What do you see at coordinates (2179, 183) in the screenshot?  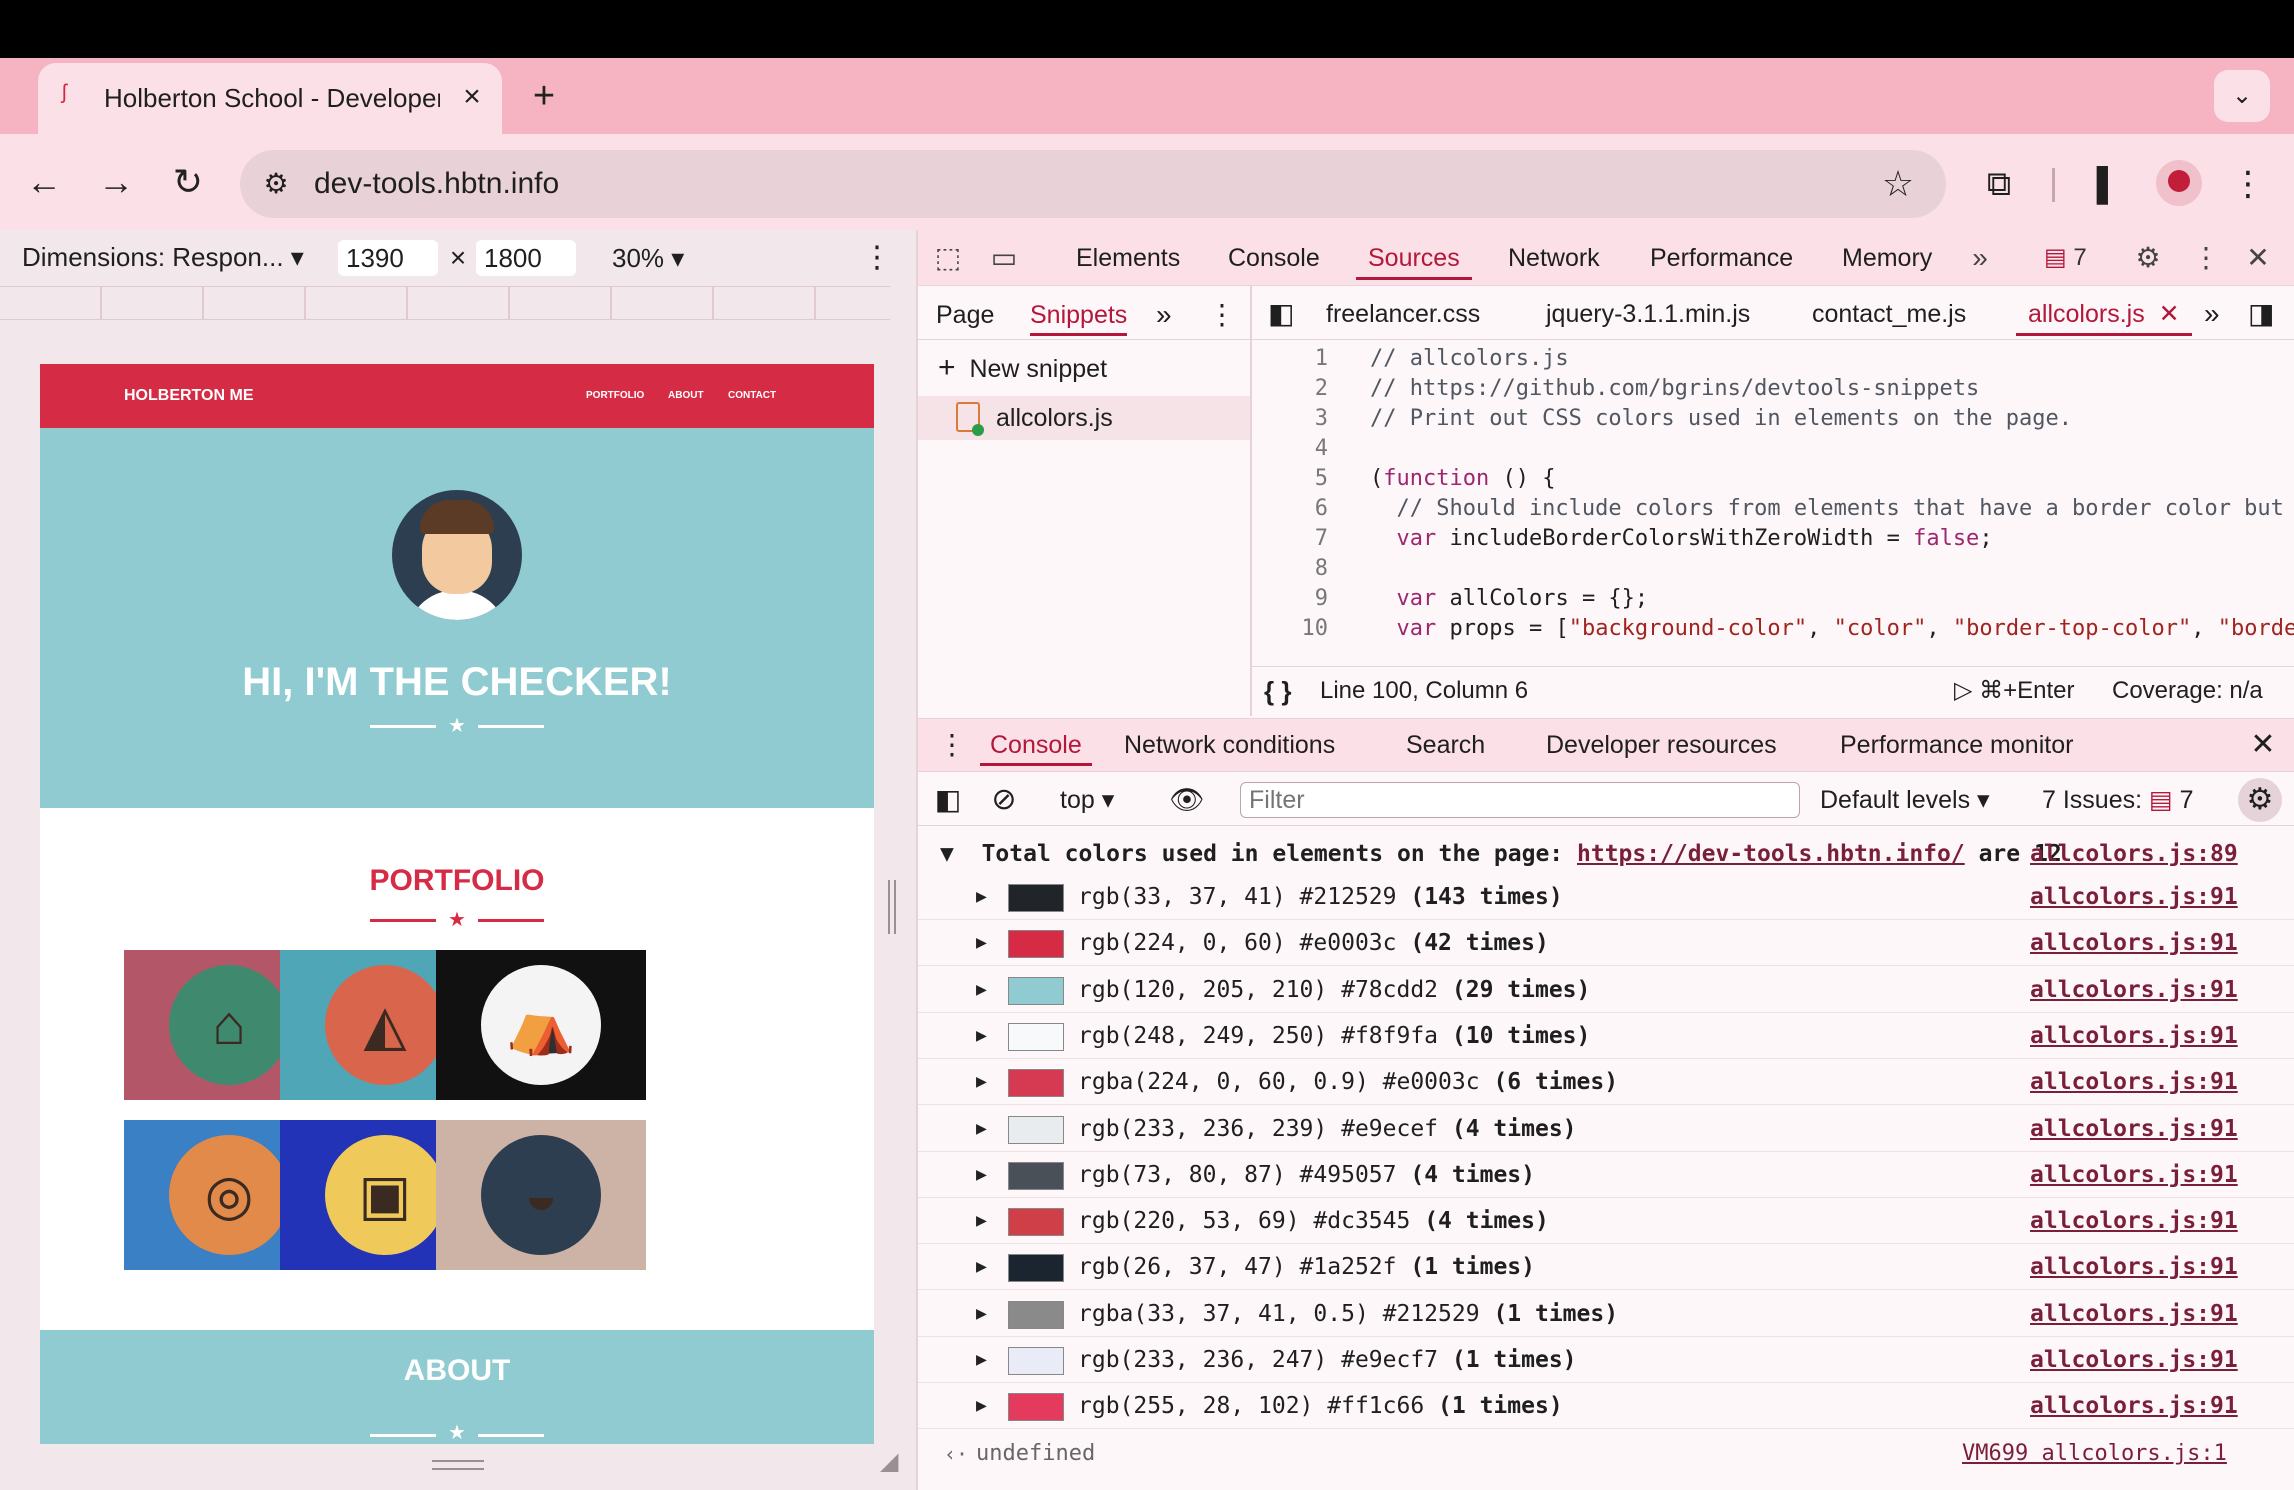 I see `profile-avatar` at bounding box center [2179, 183].